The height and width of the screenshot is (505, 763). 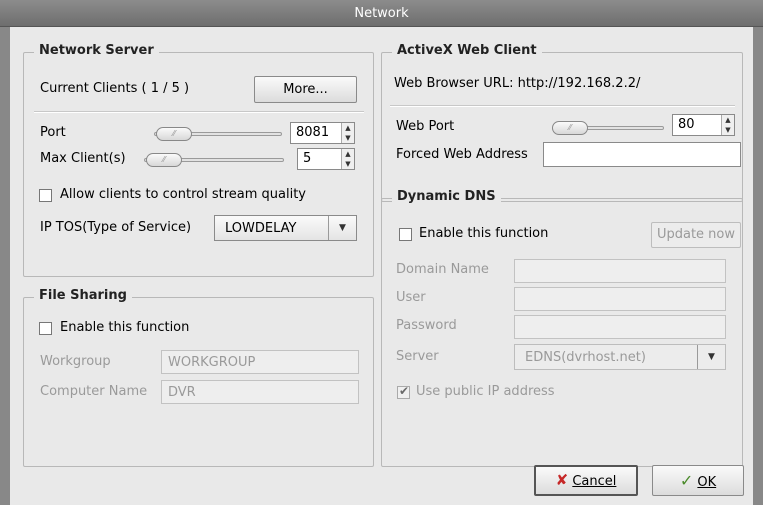 I want to click on workgroup-value: WORKGROUP, so click(x=212, y=362).